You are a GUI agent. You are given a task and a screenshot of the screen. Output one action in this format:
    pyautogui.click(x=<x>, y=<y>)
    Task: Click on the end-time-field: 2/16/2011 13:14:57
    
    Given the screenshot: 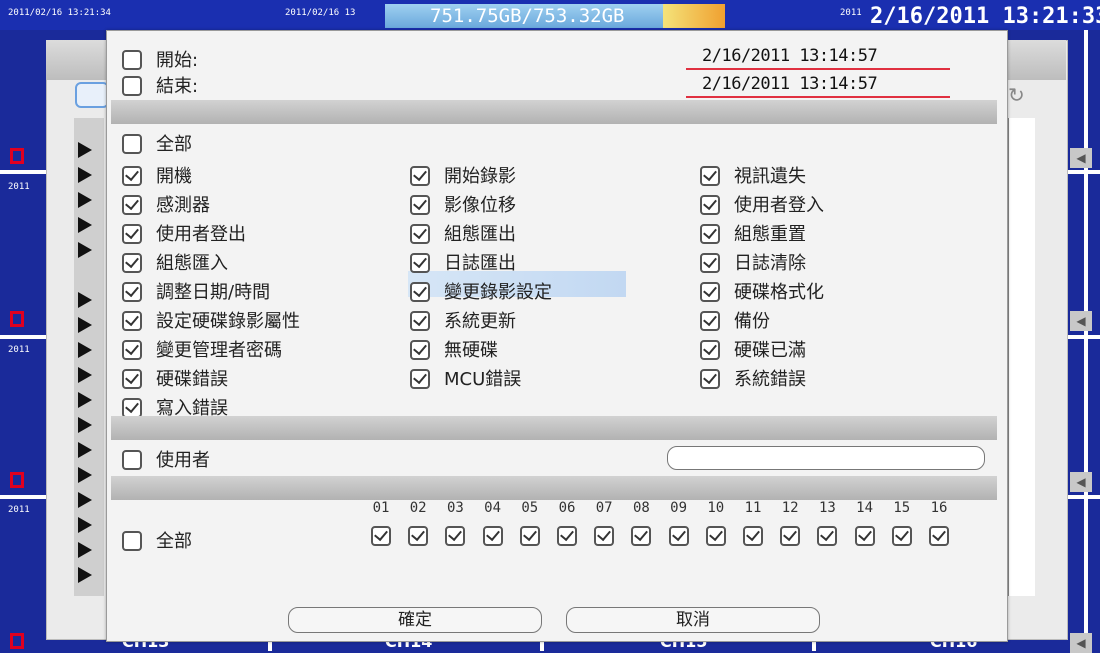 What is the action you would take?
    pyautogui.click(x=790, y=84)
    